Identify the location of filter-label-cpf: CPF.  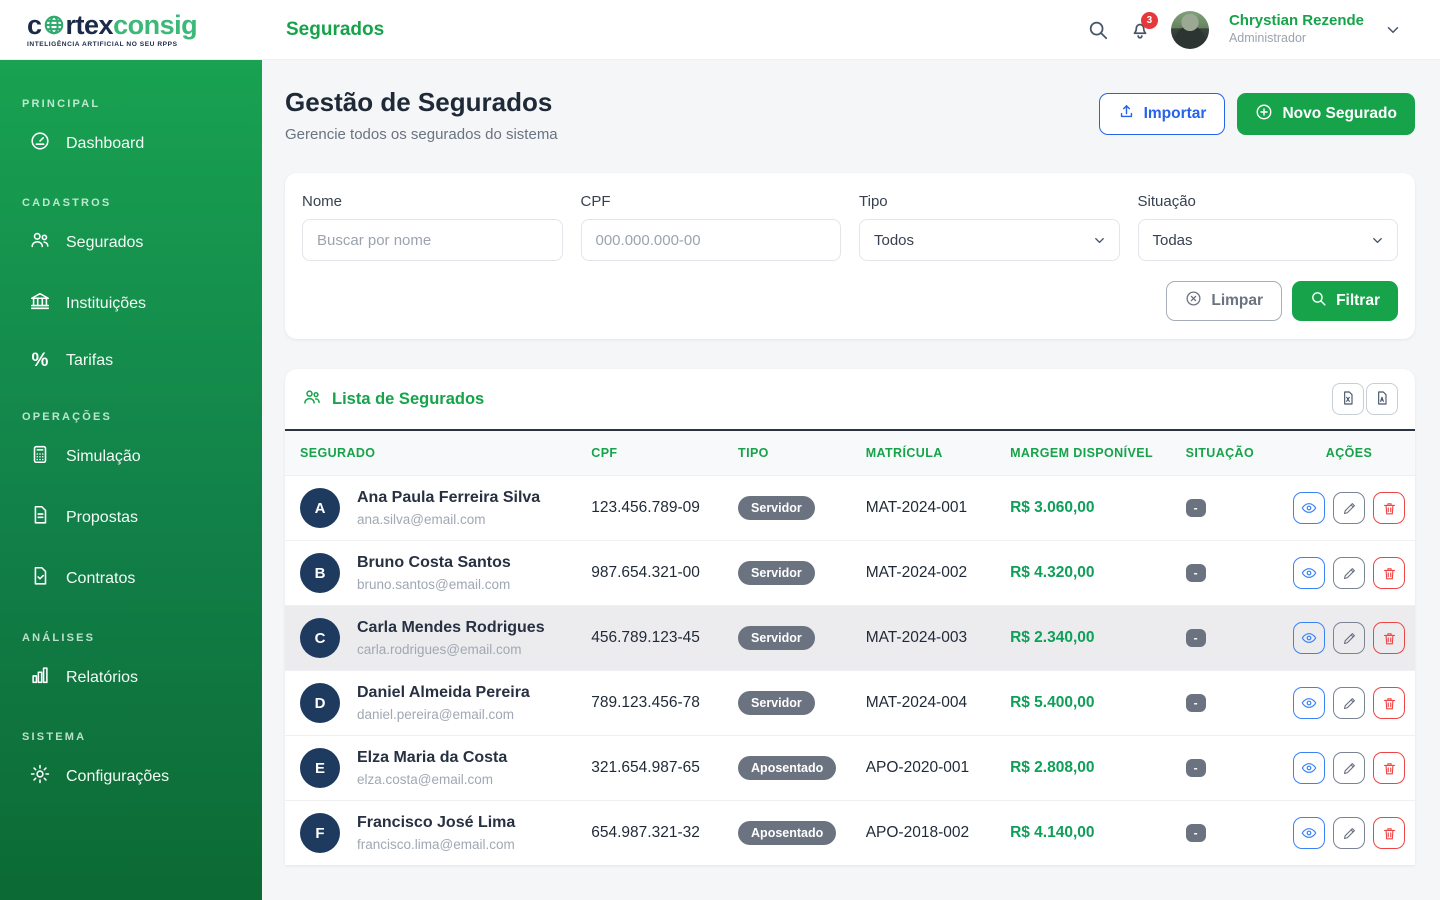
(595, 201).